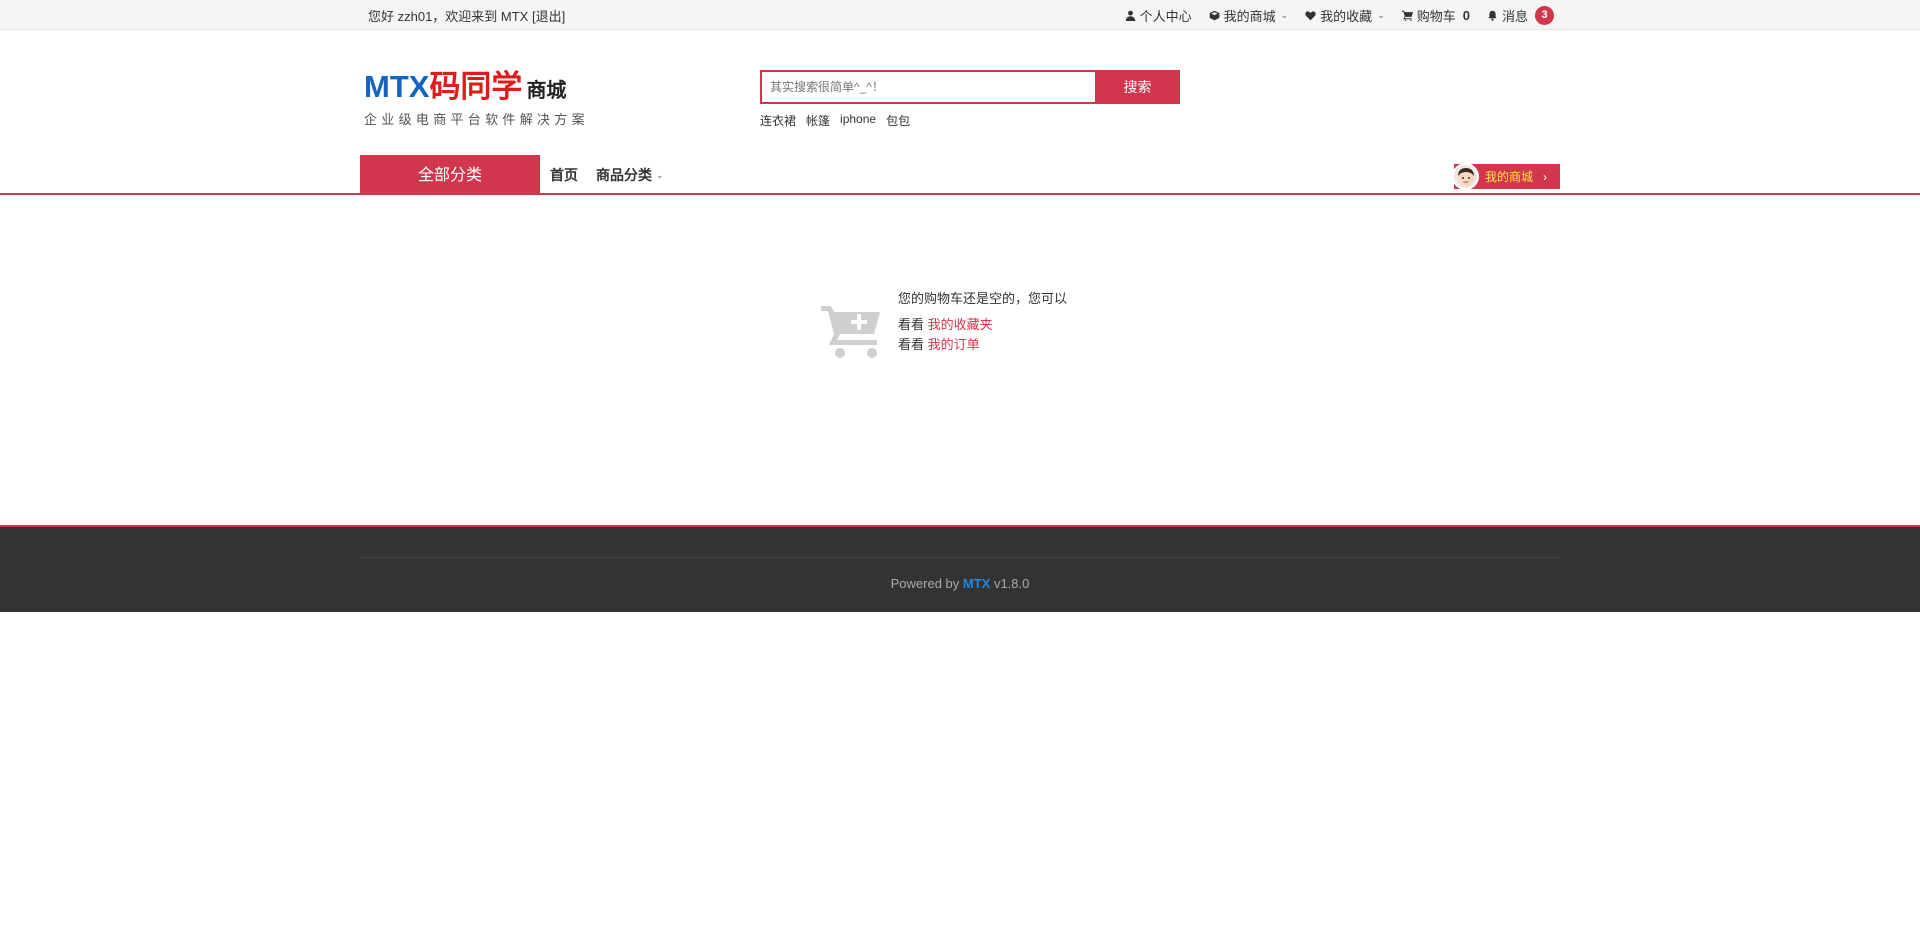  I want to click on avatar-face-icon, so click(1465, 176).